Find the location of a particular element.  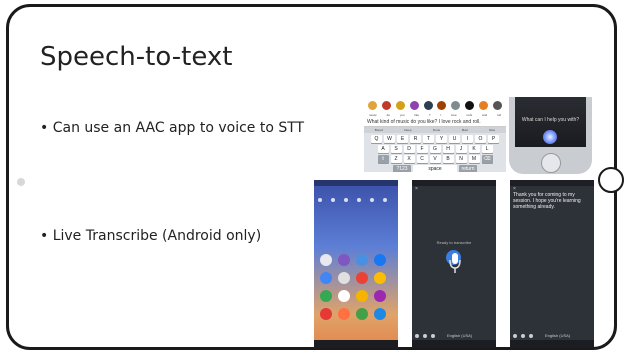

aac-suggestions: Bored Deep Done Mad Nice is located at coordinates (435, 130).